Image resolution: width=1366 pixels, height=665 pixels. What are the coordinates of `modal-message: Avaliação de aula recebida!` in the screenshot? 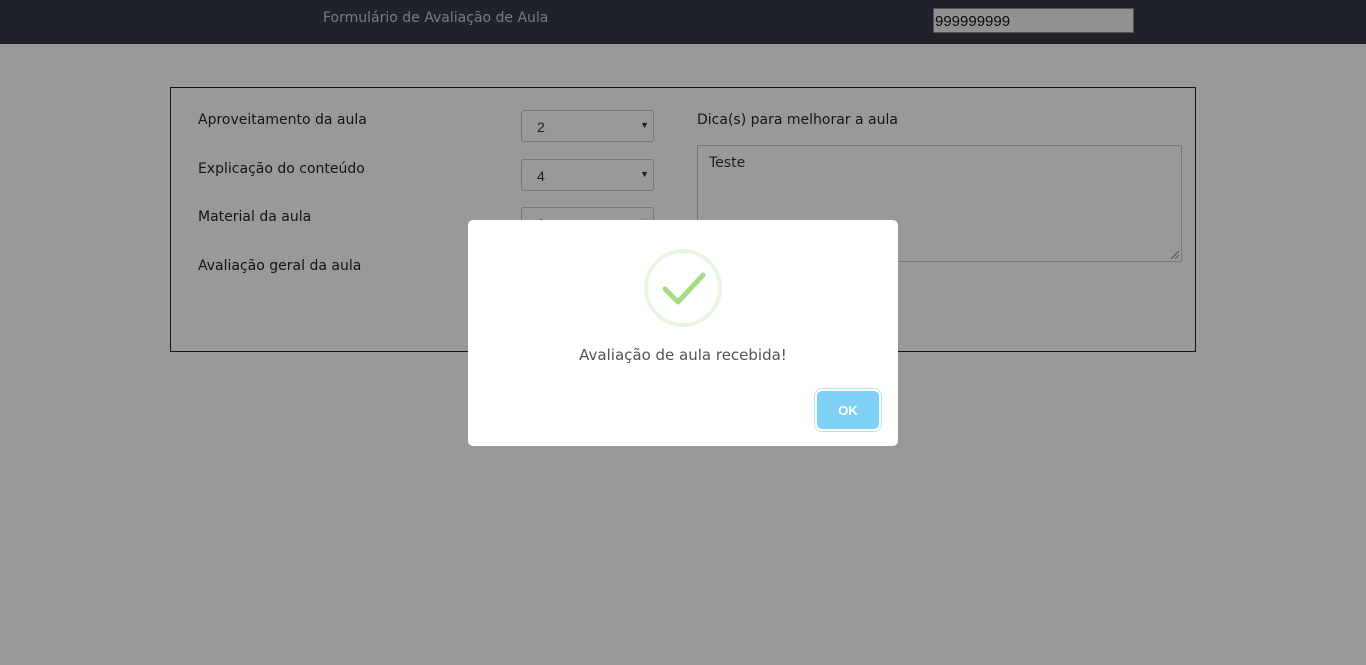 It's located at (683, 355).